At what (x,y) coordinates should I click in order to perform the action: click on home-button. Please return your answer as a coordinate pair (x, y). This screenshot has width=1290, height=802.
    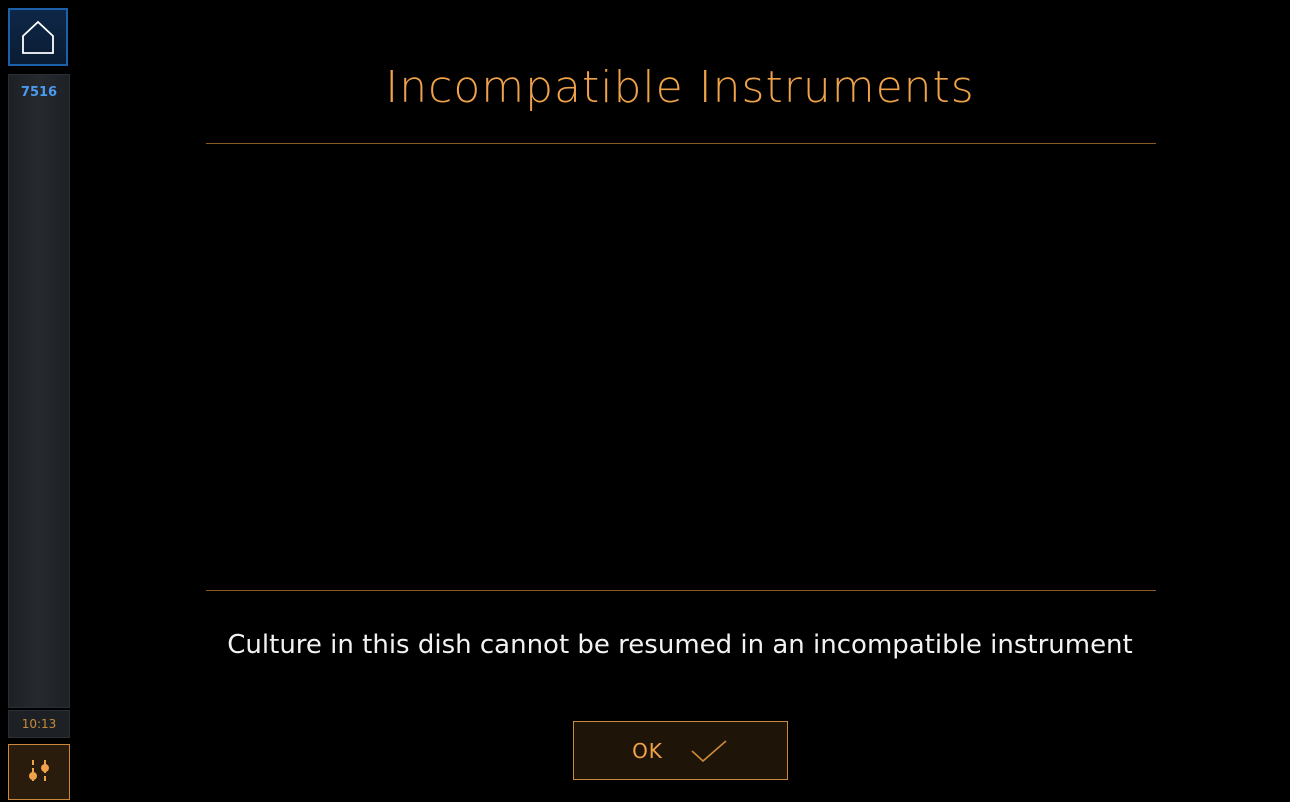
    Looking at the image, I should click on (38, 37).